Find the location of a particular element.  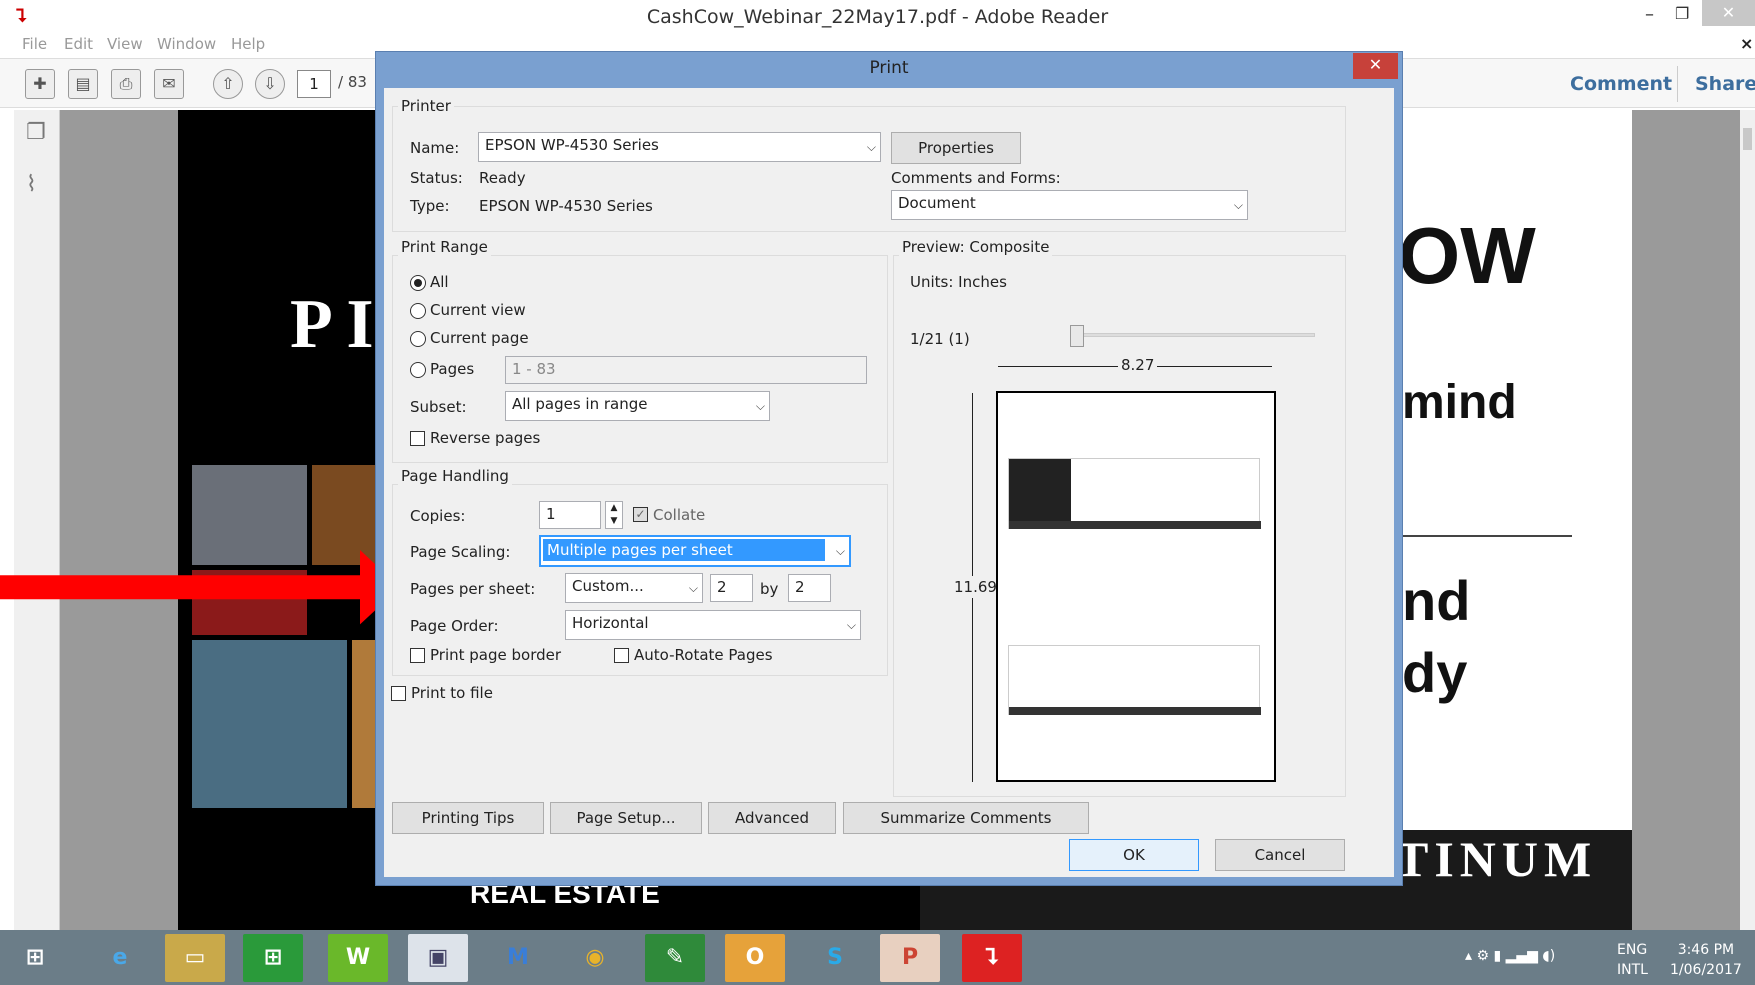

range-all-radio is located at coordinates (418, 283).